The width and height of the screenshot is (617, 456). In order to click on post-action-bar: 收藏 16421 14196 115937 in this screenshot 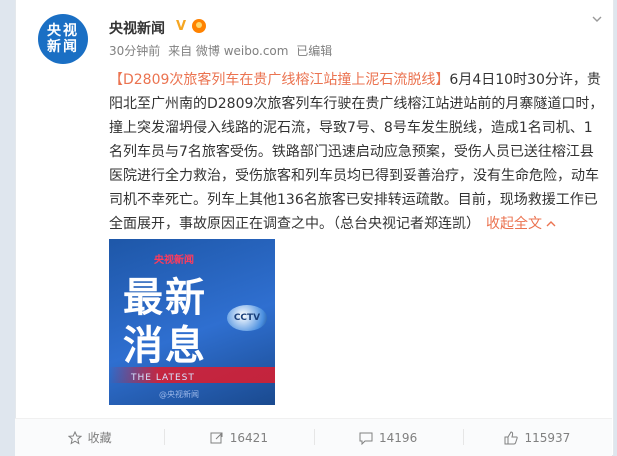, I will do `click(313, 437)`.